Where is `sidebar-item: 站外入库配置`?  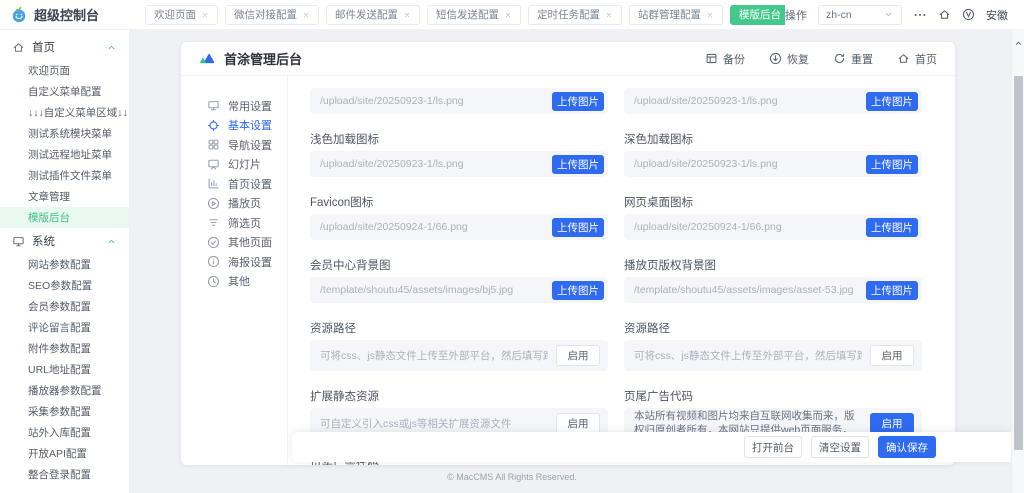
sidebar-item: 站外入库配置 is located at coordinates (64, 432).